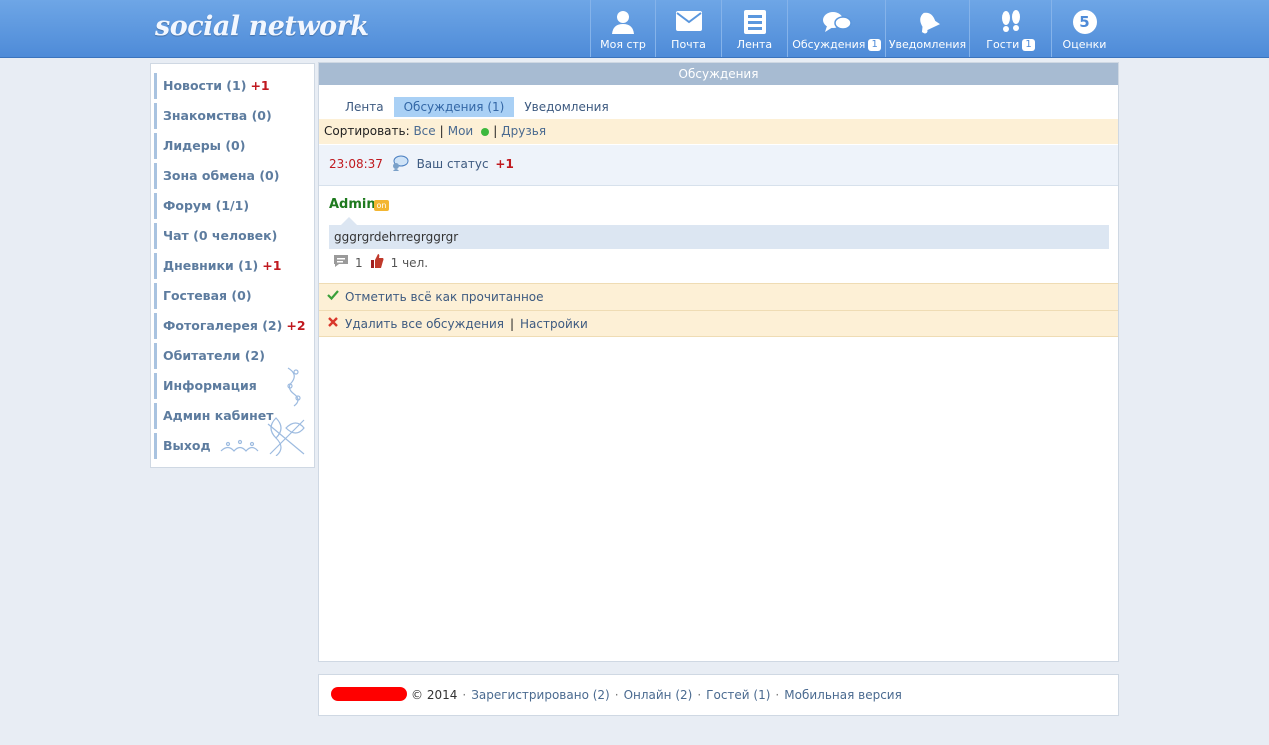 Image resolution: width=1269 pixels, height=745 pixels. I want to click on sidebar-item-dating: Знакомства (0), so click(231, 116).